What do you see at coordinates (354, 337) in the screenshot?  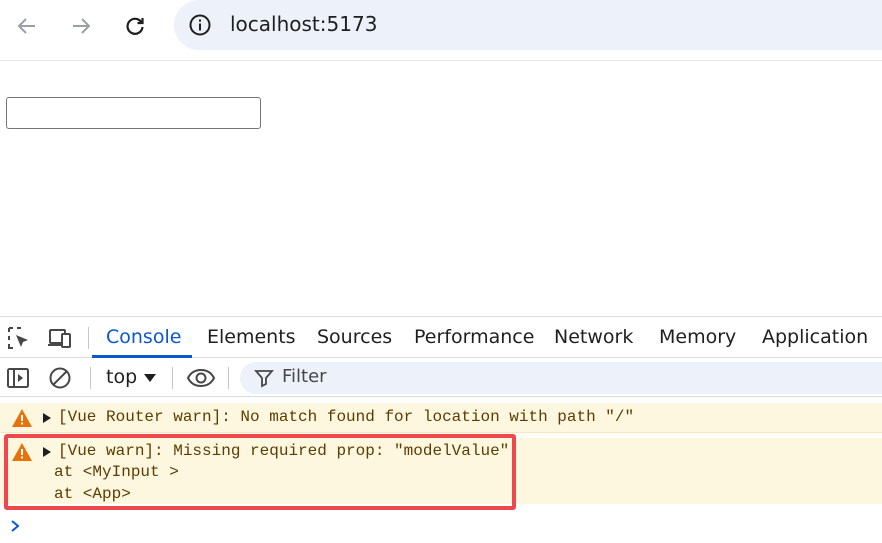 I see `tab-sources: Sources` at bounding box center [354, 337].